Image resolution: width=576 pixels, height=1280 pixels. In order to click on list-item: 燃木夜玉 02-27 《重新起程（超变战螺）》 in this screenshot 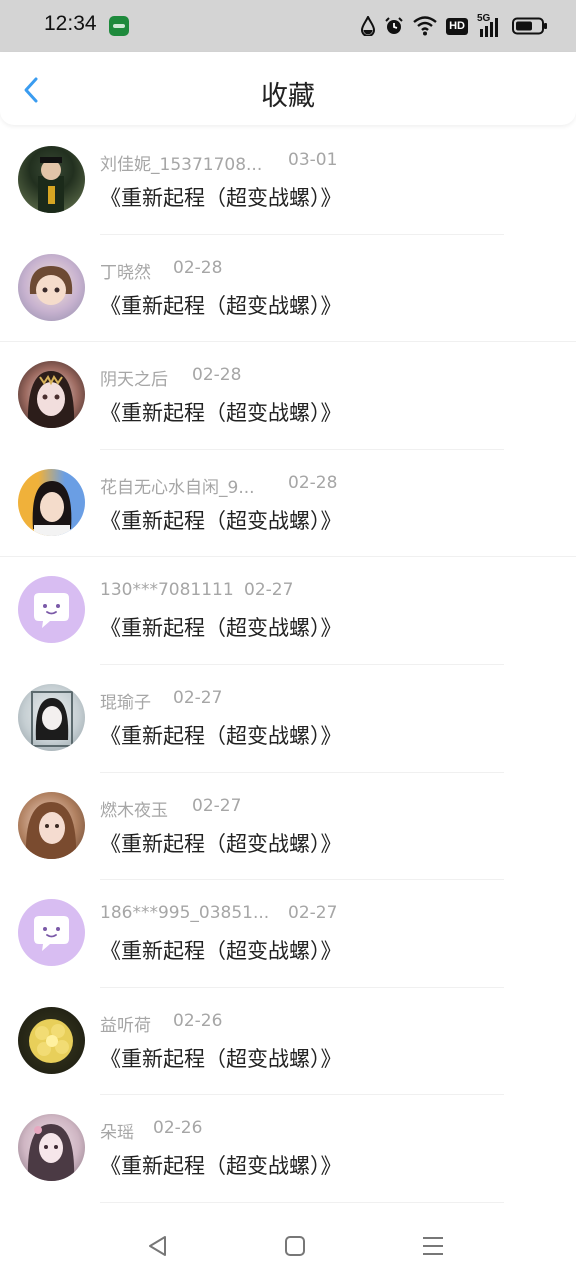, I will do `click(288, 827)`.